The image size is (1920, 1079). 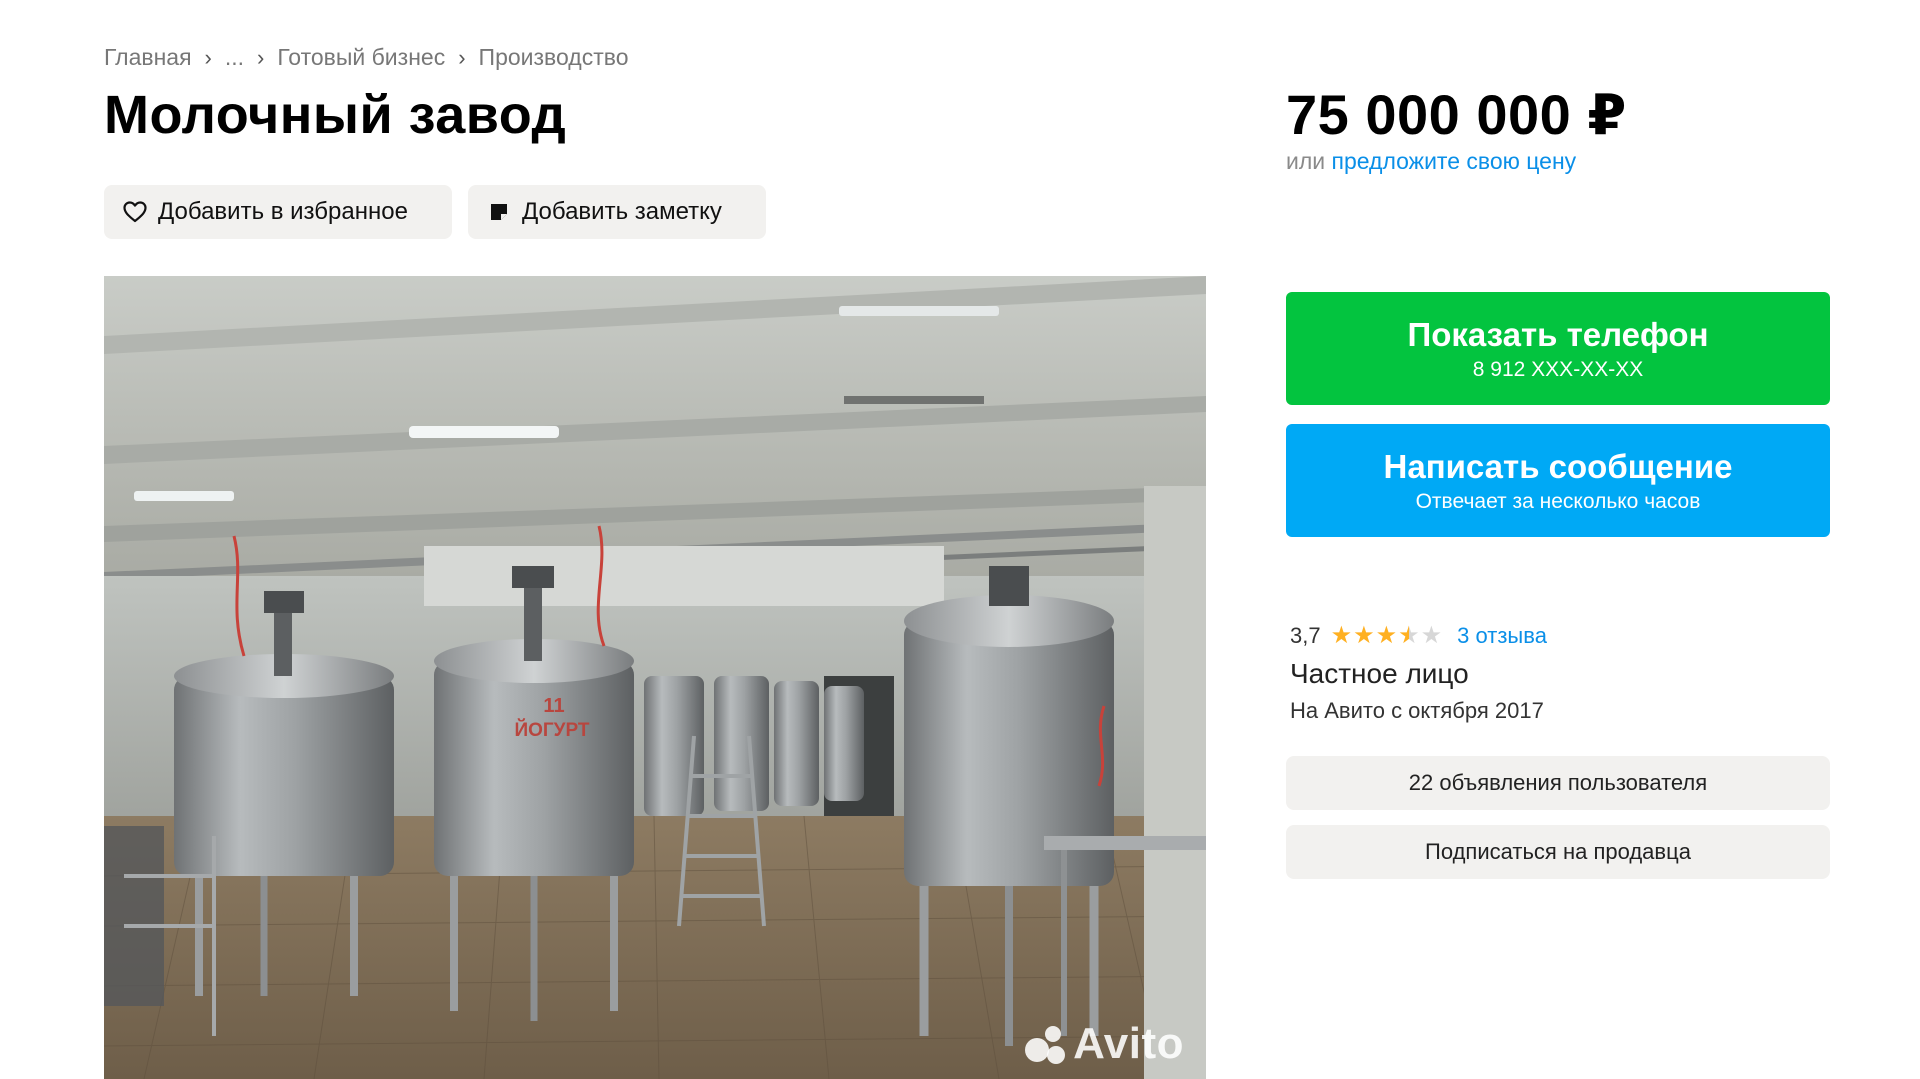 I want to click on breadcrumb-ready-business: Готовый бизнес, so click(x=361, y=57).